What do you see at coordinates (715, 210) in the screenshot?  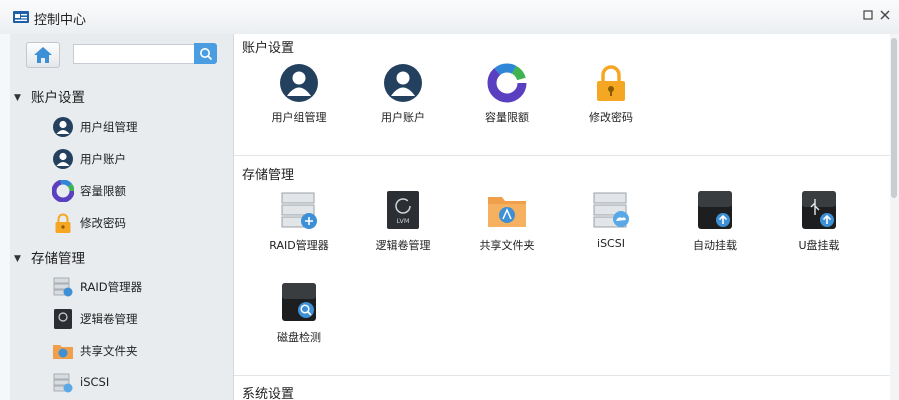 I see `auto-mount-icon` at bounding box center [715, 210].